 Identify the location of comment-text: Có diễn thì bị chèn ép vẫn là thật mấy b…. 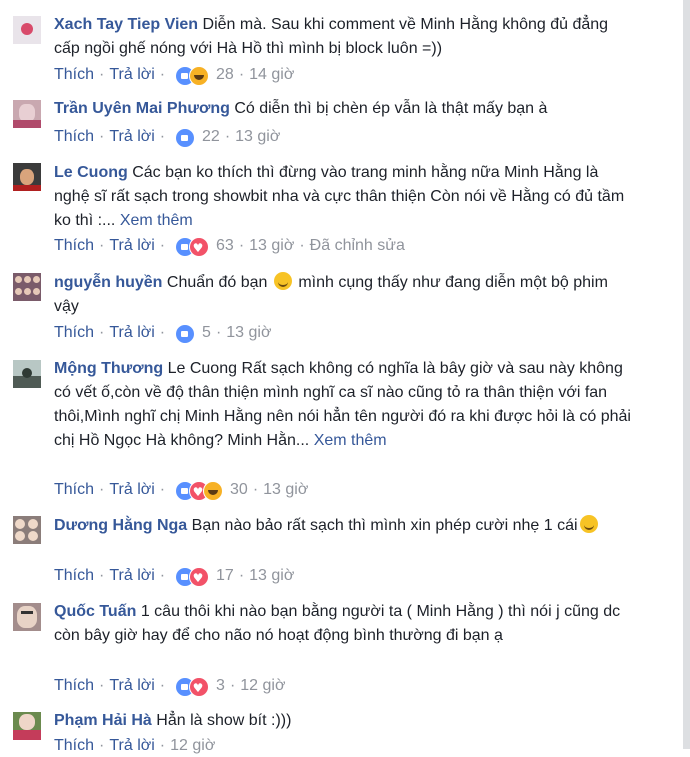
(391, 108).